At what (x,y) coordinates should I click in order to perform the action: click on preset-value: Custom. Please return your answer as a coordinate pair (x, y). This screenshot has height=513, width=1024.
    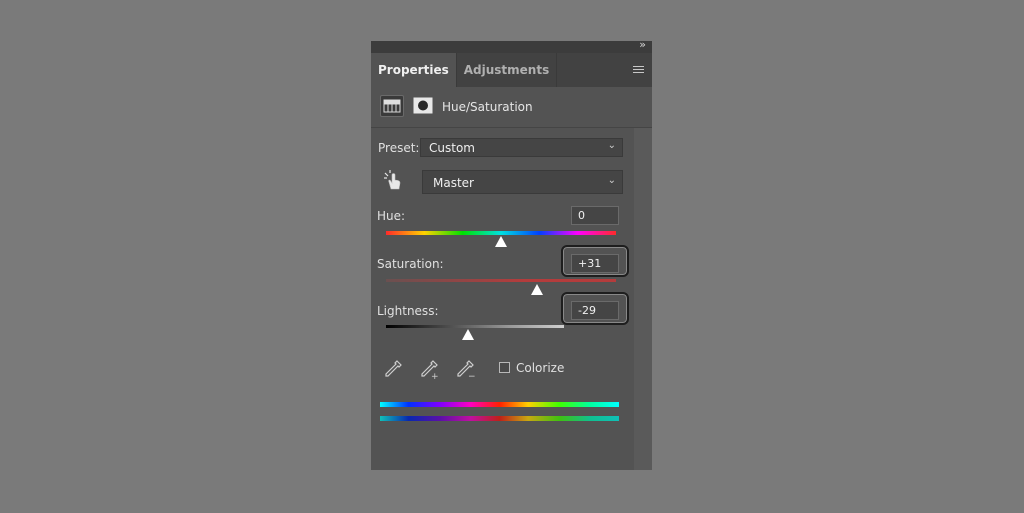
    Looking at the image, I should click on (452, 148).